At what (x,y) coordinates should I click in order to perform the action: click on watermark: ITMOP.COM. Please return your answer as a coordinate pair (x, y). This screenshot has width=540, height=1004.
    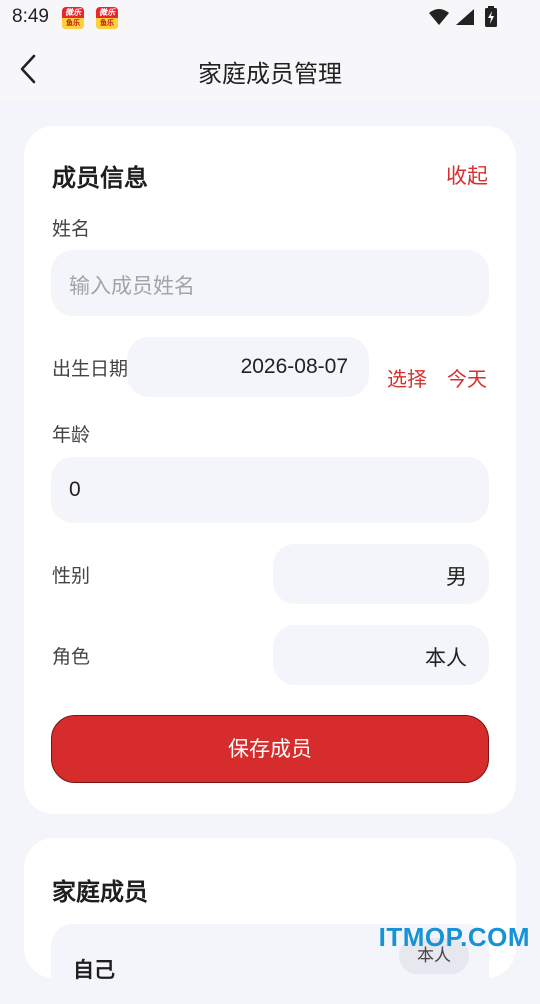
    Looking at the image, I should click on (454, 937).